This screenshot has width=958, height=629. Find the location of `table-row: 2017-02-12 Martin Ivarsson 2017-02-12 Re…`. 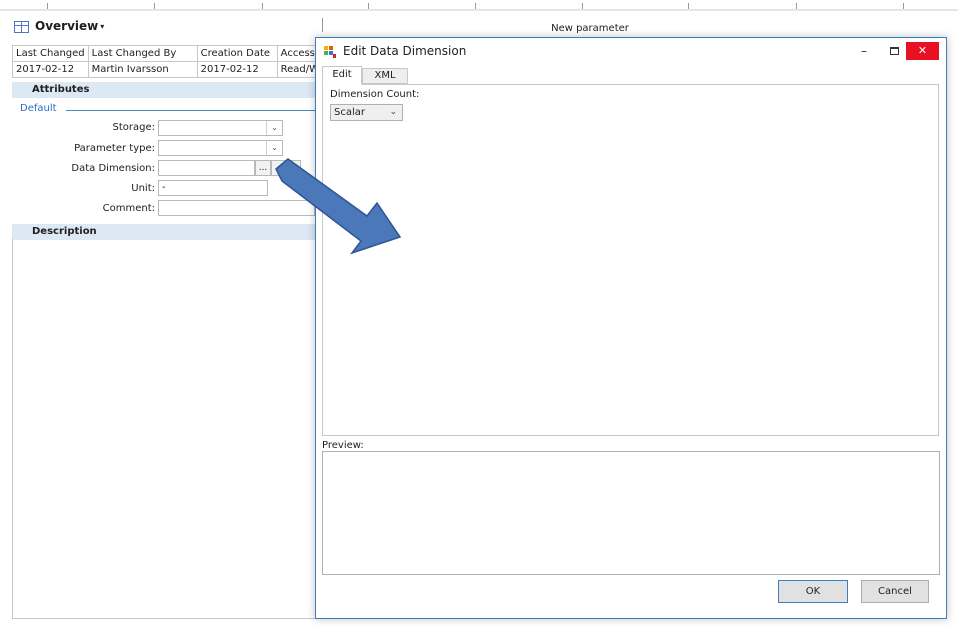

table-row: 2017-02-12 Martin Ivarsson 2017-02-12 Re… is located at coordinates (168, 69).